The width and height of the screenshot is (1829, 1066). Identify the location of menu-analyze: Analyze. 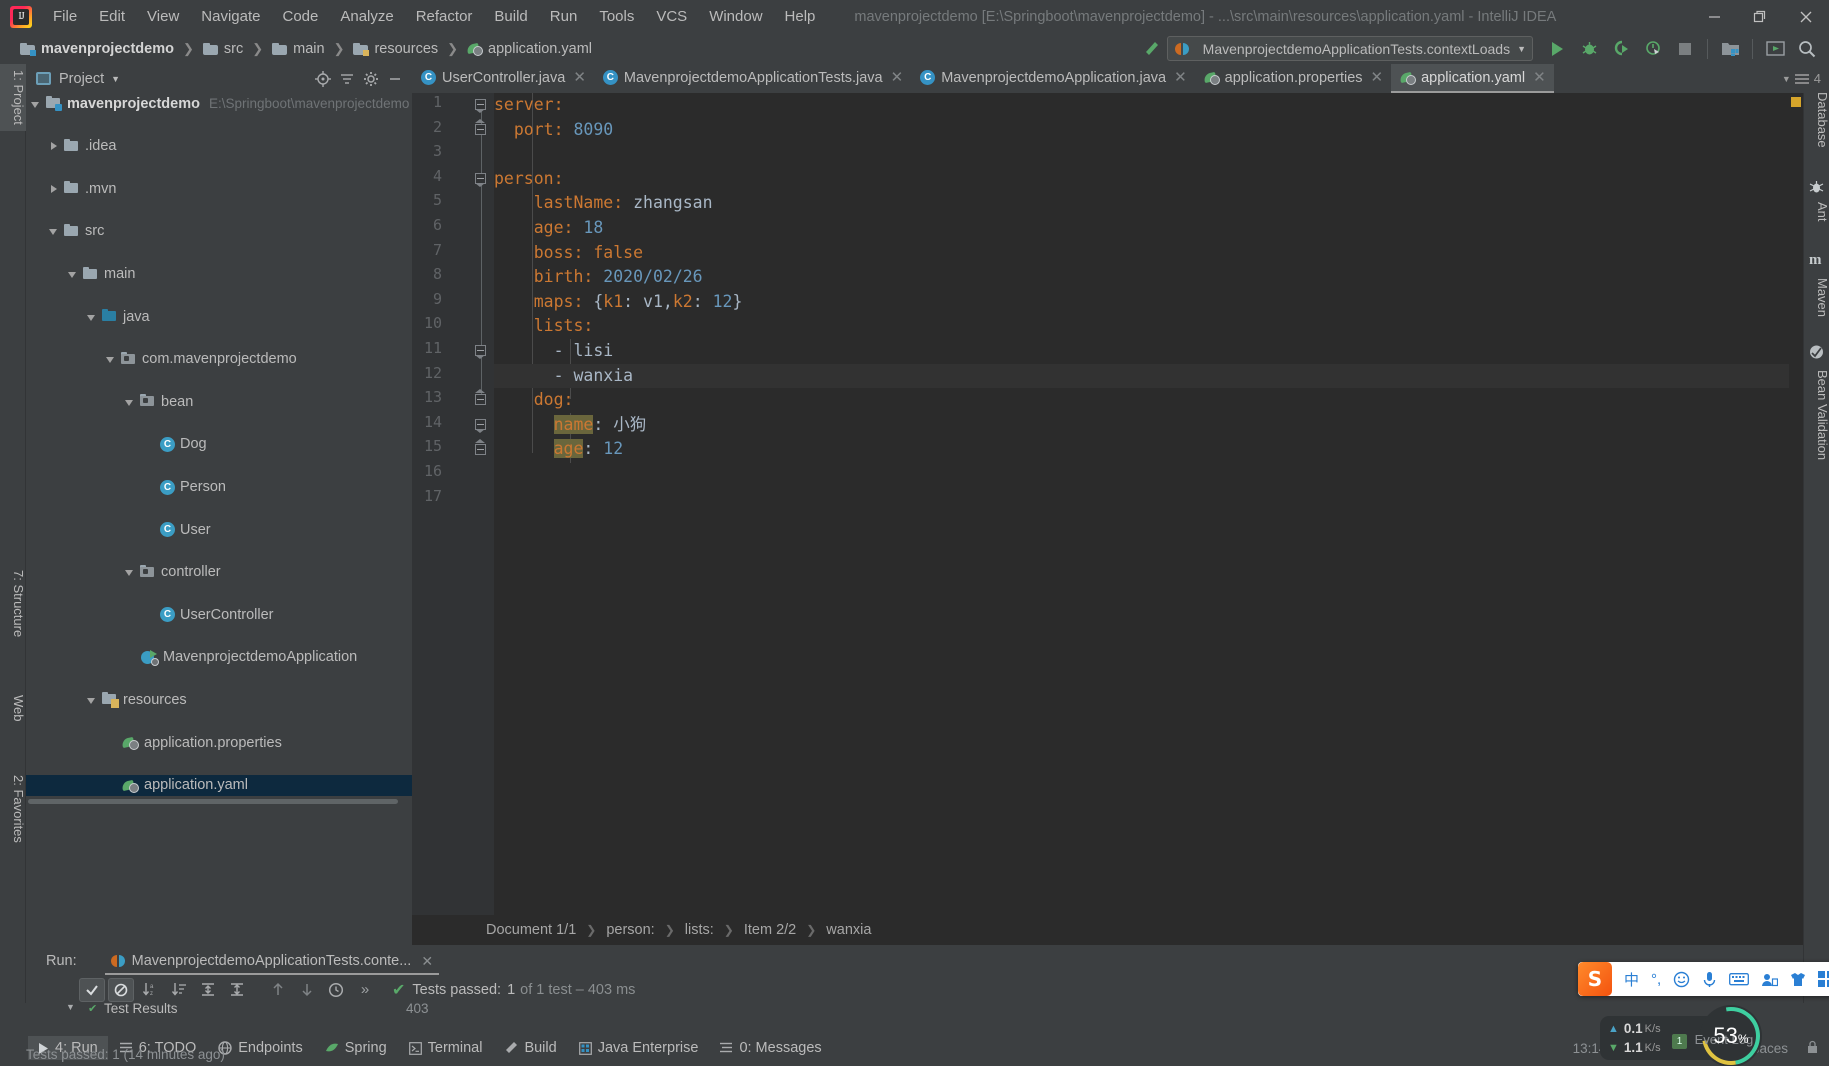
(366, 17).